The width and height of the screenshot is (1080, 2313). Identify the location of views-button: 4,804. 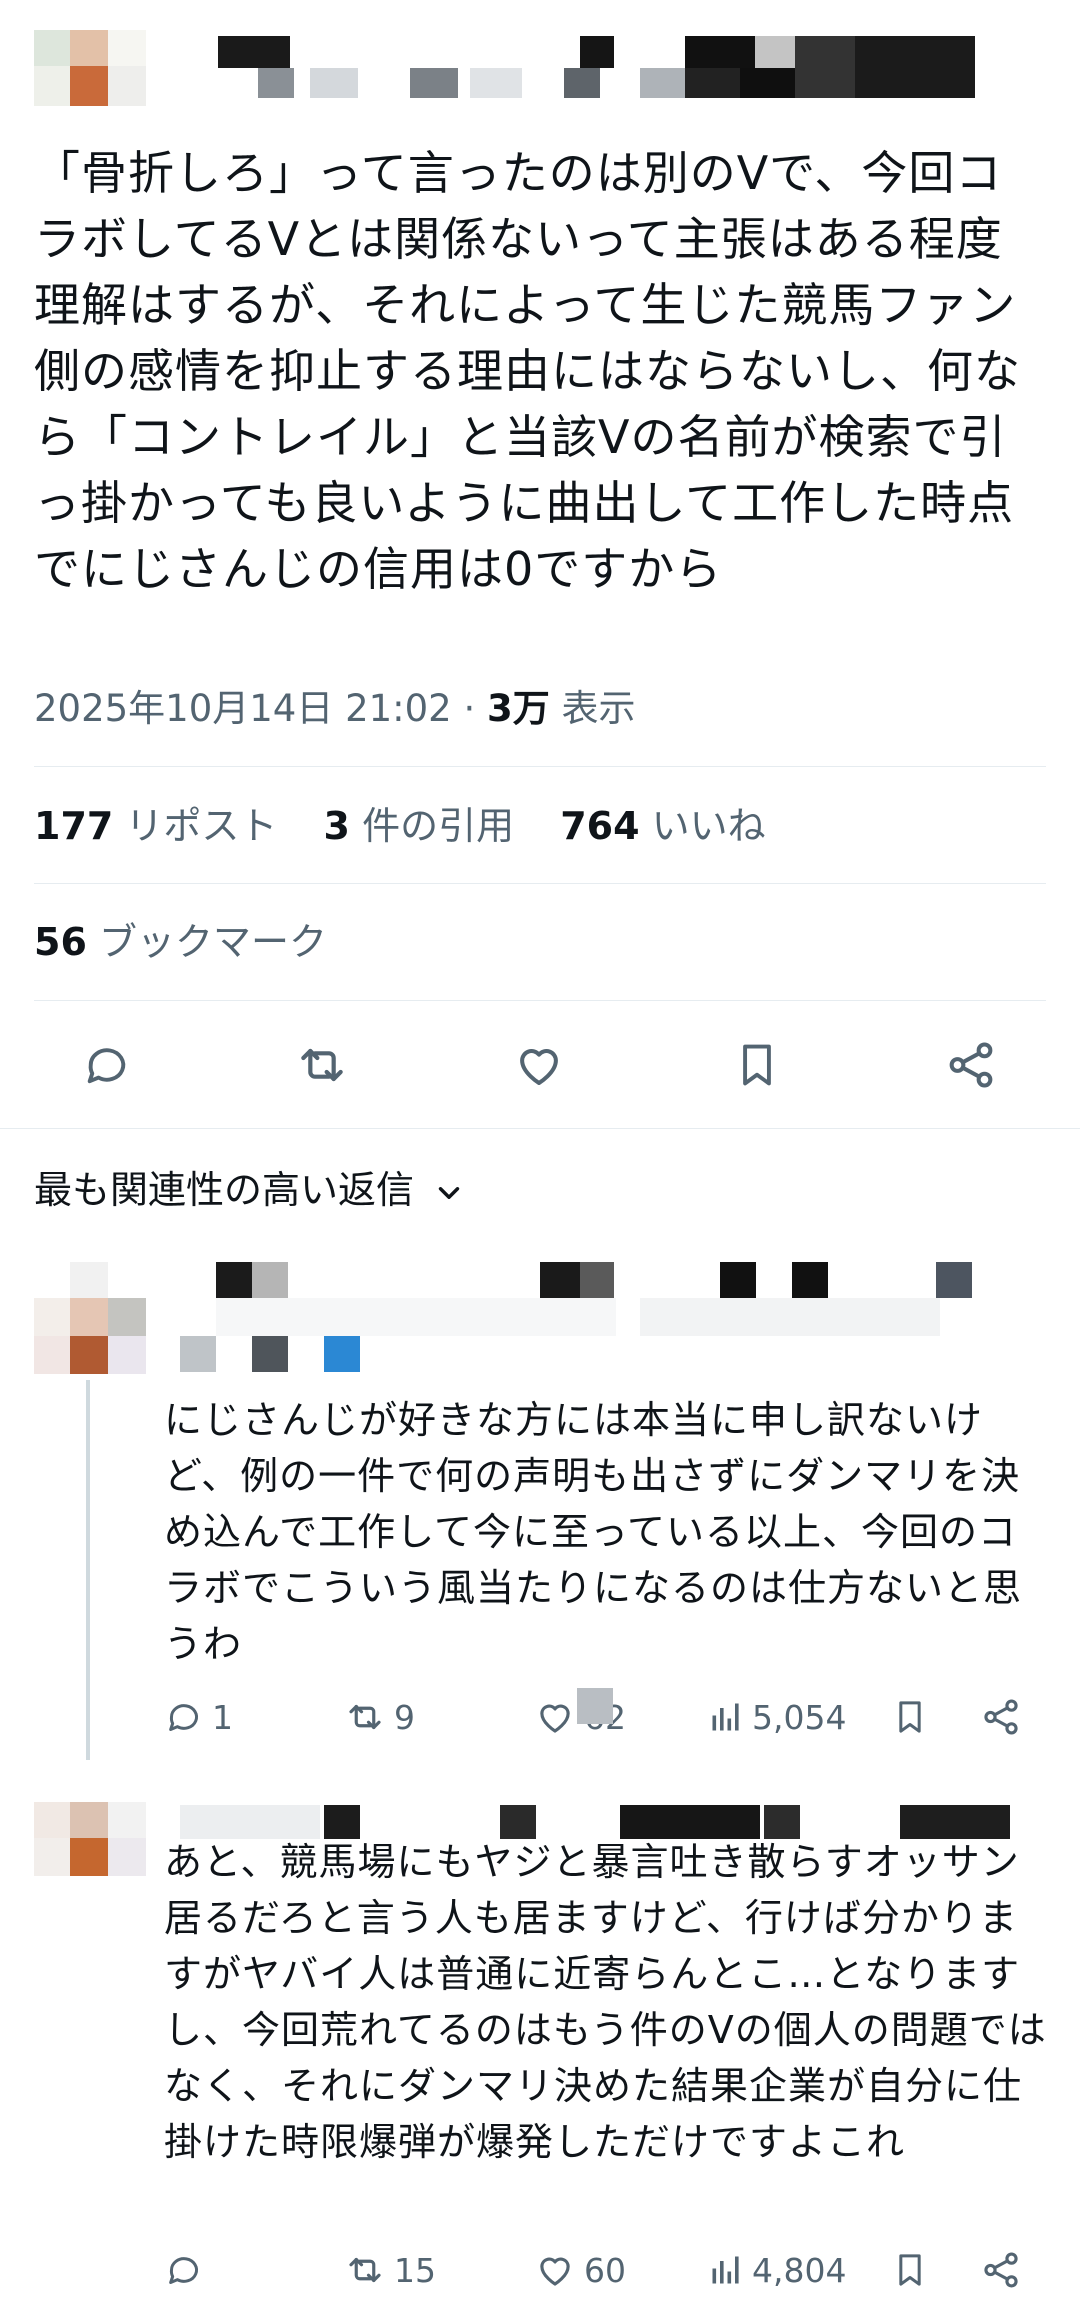
(777, 2270).